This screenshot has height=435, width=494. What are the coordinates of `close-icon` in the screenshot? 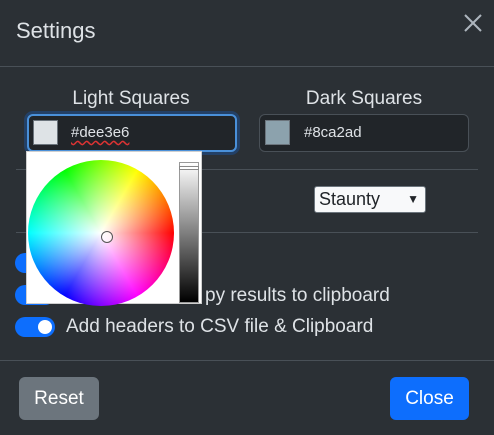 It's located at (473, 23).